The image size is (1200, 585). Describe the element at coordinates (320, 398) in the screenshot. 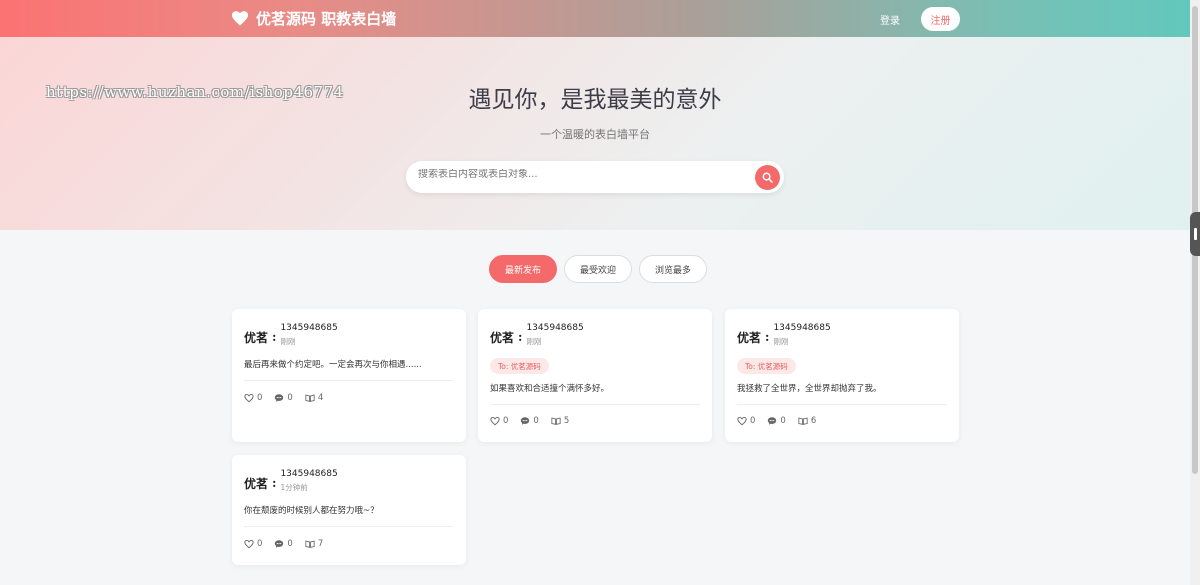

I see `view-count: 4` at that location.